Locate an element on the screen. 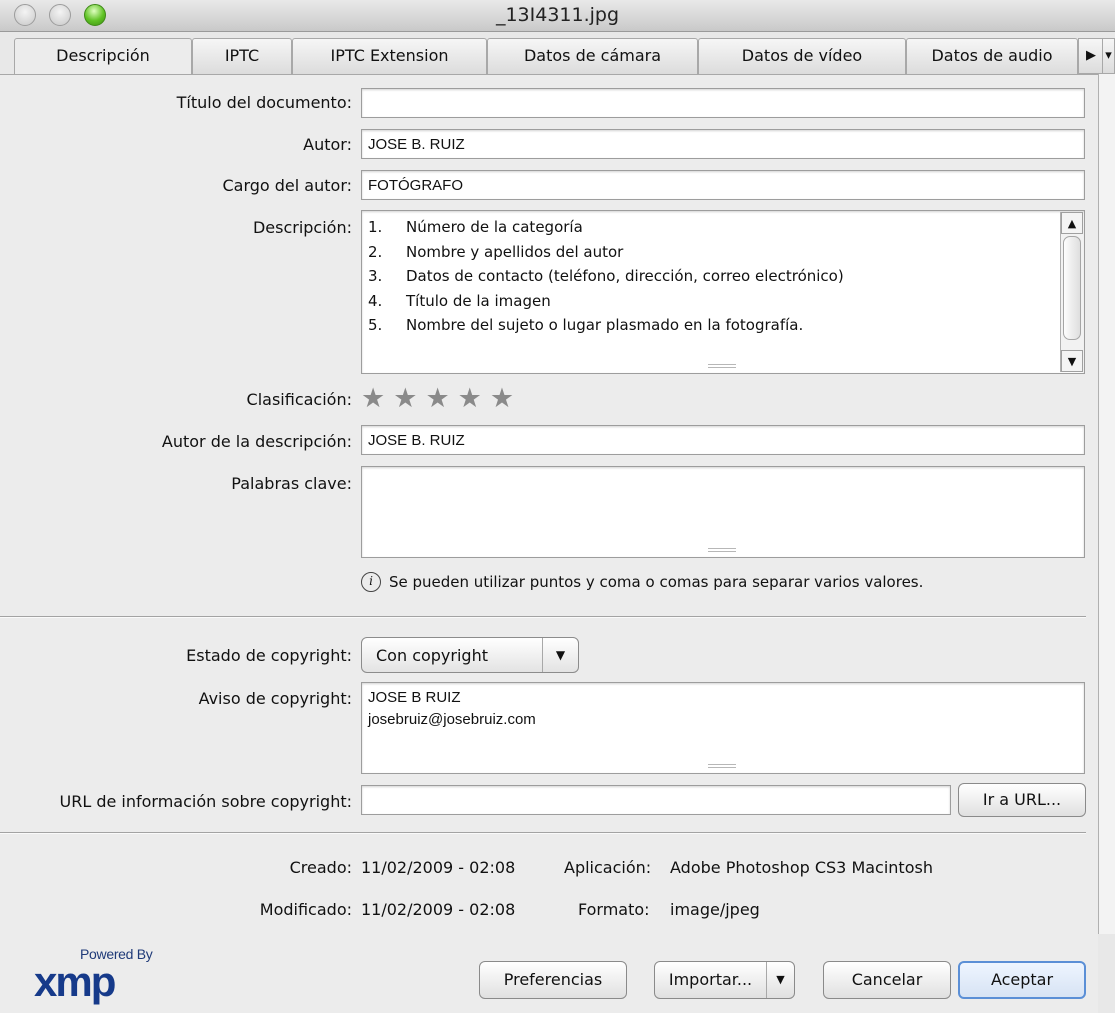 Image resolution: width=1115 pixels, height=1013 pixels. scroll-thumb is located at coordinates (1072, 288).